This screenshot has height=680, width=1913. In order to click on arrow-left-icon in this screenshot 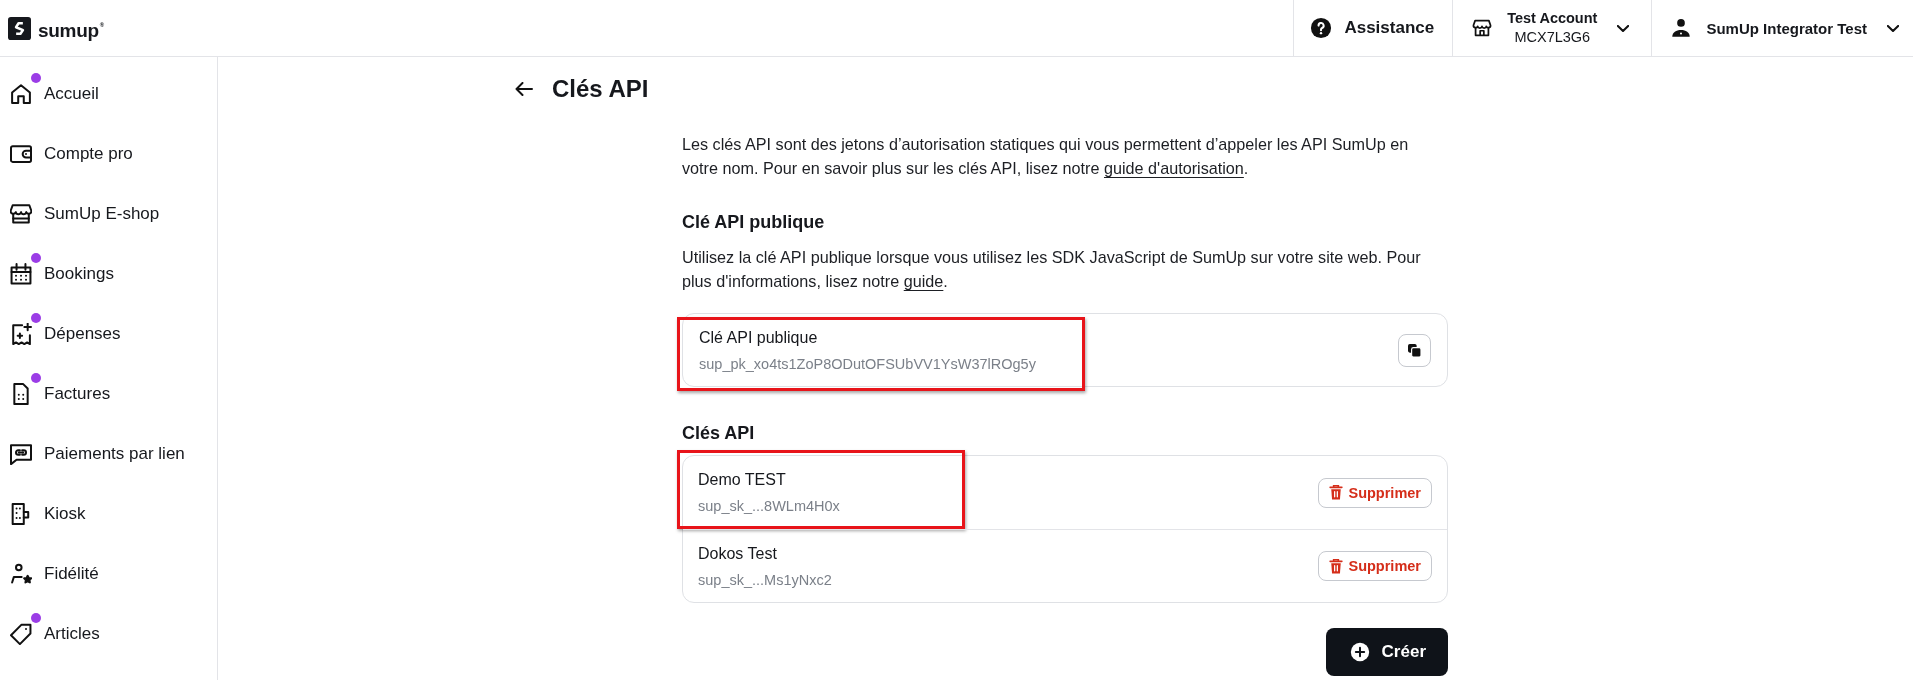, I will do `click(524, 89)`.